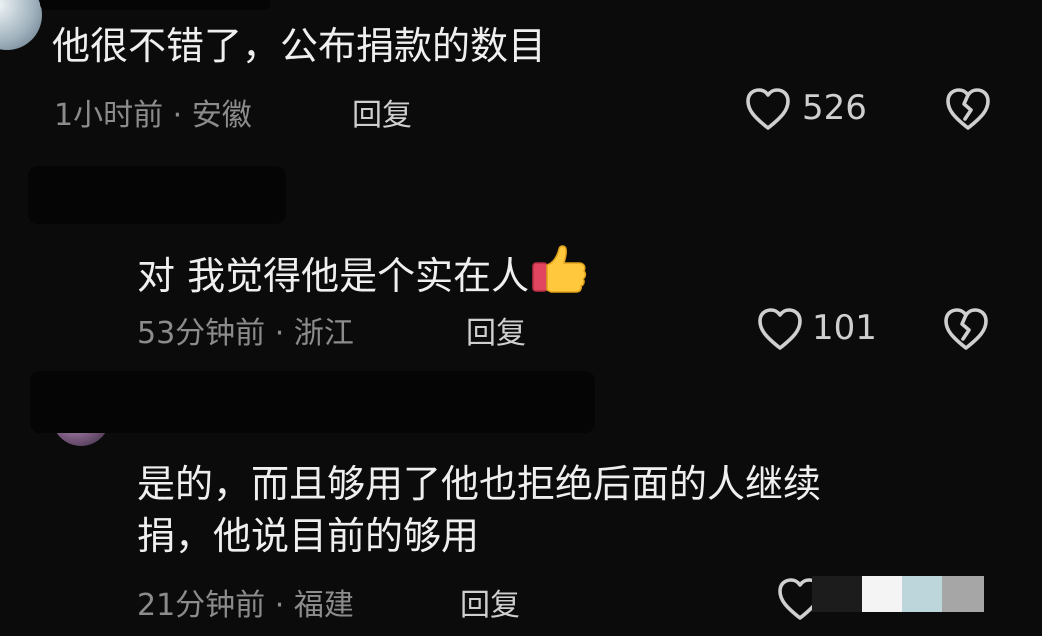 The width and height of the screenshot is (1042, 636). Describe the element at coordinates (834, 108) in the screenshot. I see `like-count: 526` at that location.